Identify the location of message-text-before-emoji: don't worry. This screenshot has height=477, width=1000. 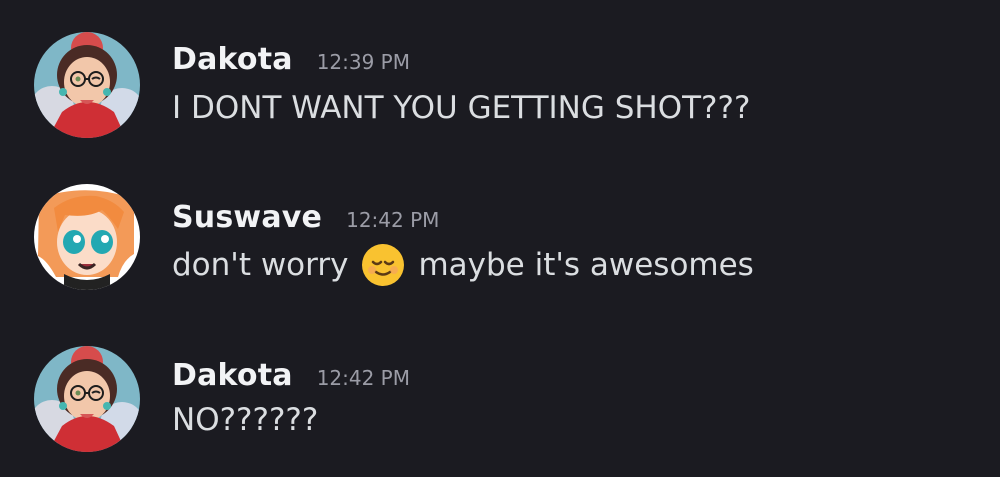
(260, 265).